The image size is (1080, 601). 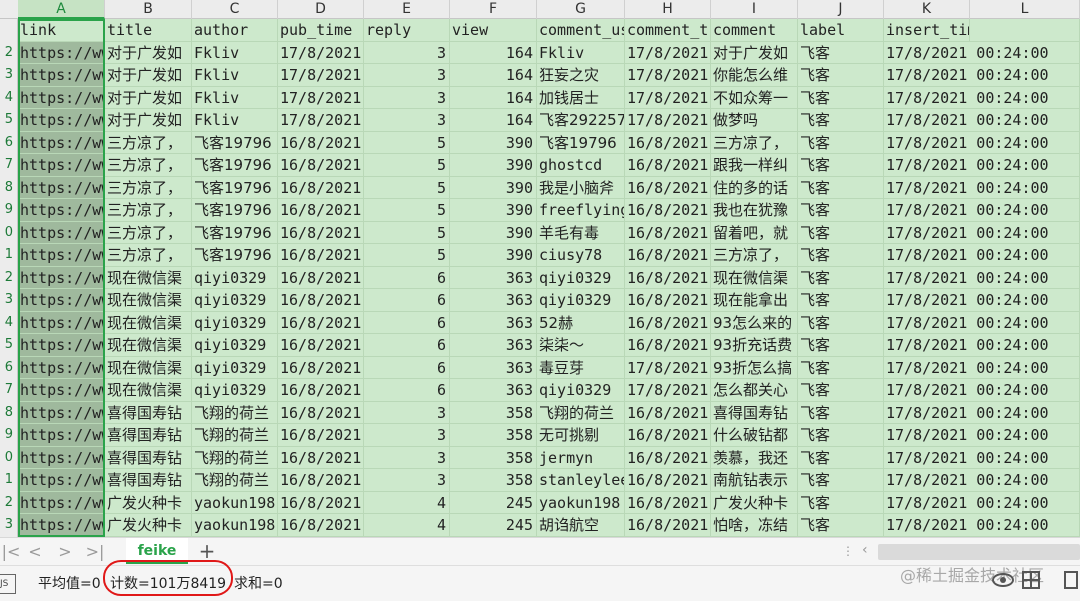 What do you see at coordinates (581, 525) in the screenshot?
I see `table-cell: 胡诌航空` at bounding box center [581, 525].